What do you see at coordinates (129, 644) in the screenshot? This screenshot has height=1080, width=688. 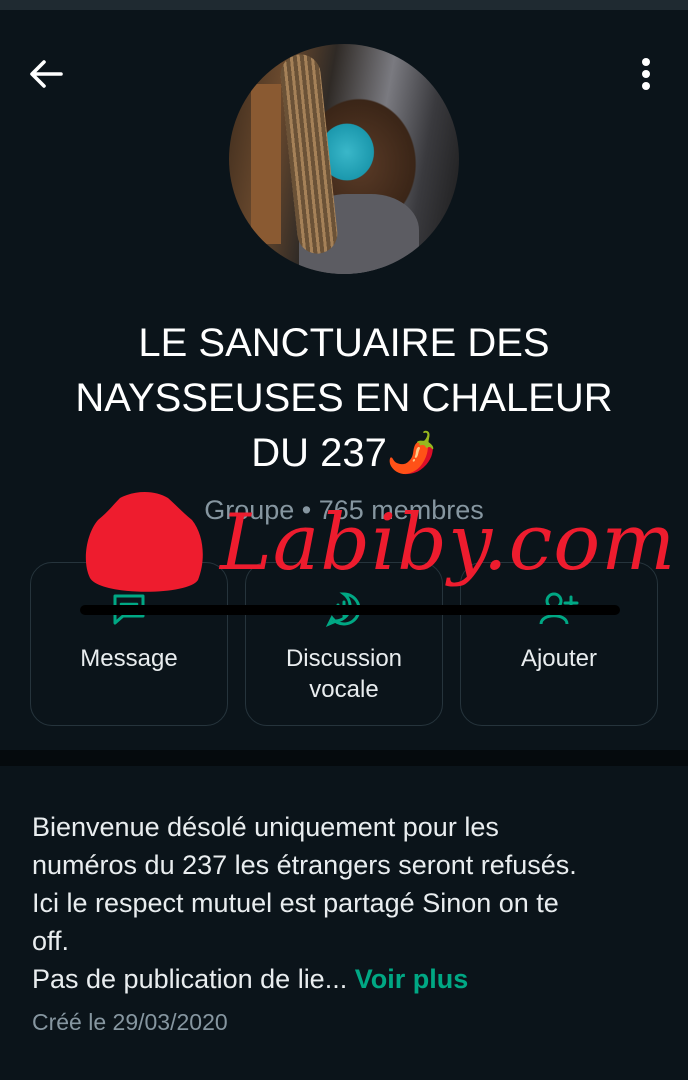 I see `message-button: Message` at bounding box center [129, 644].